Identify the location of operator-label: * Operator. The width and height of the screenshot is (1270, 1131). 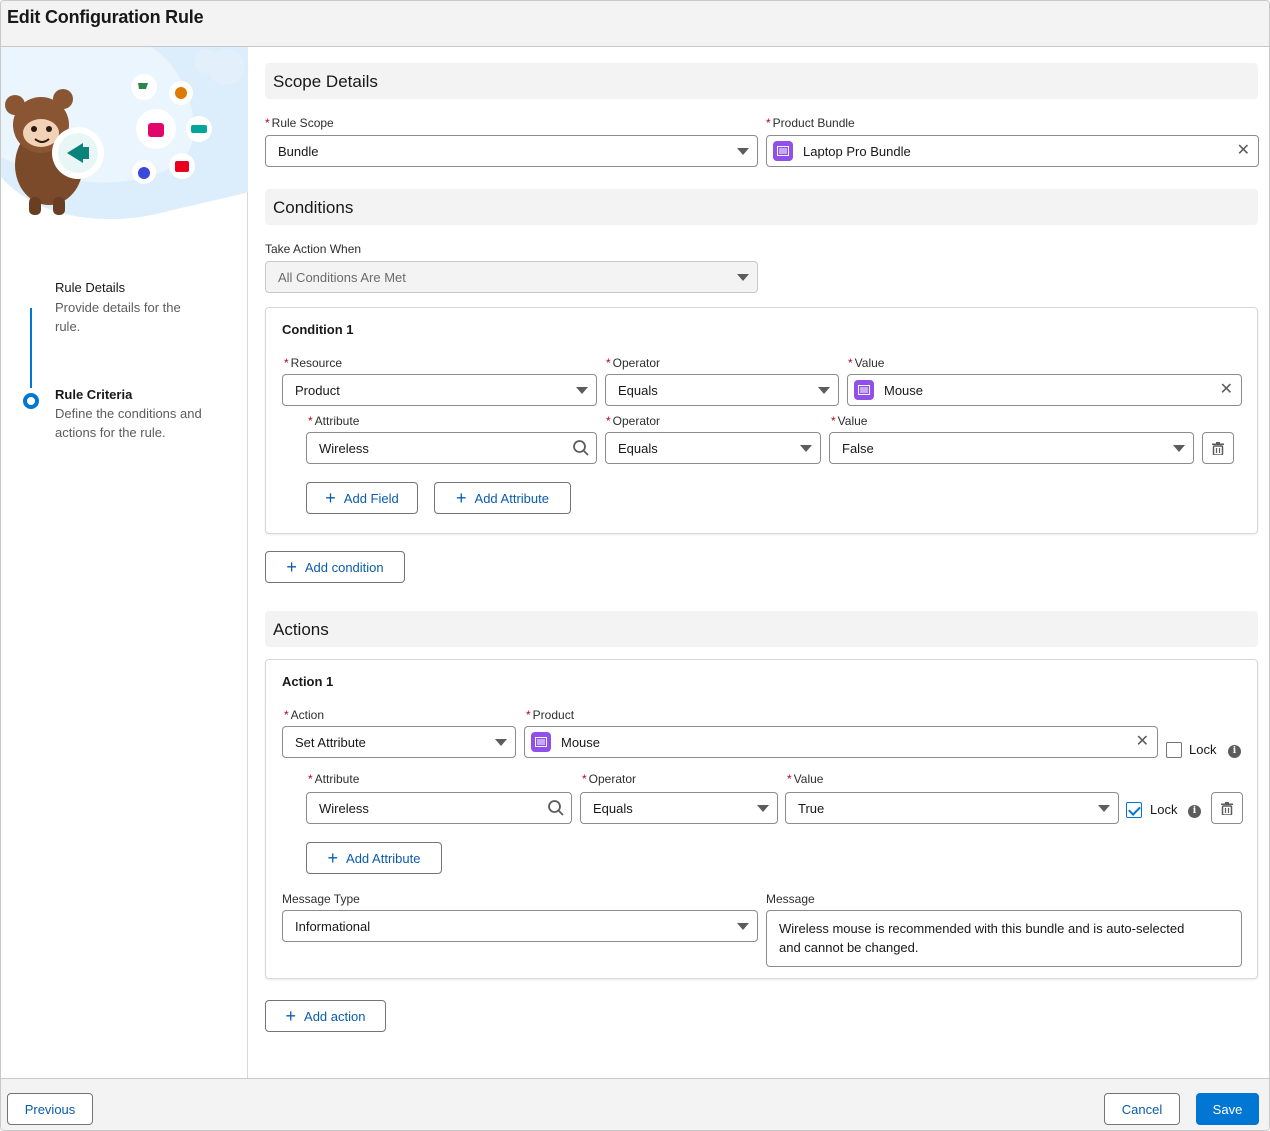
(633, 363).